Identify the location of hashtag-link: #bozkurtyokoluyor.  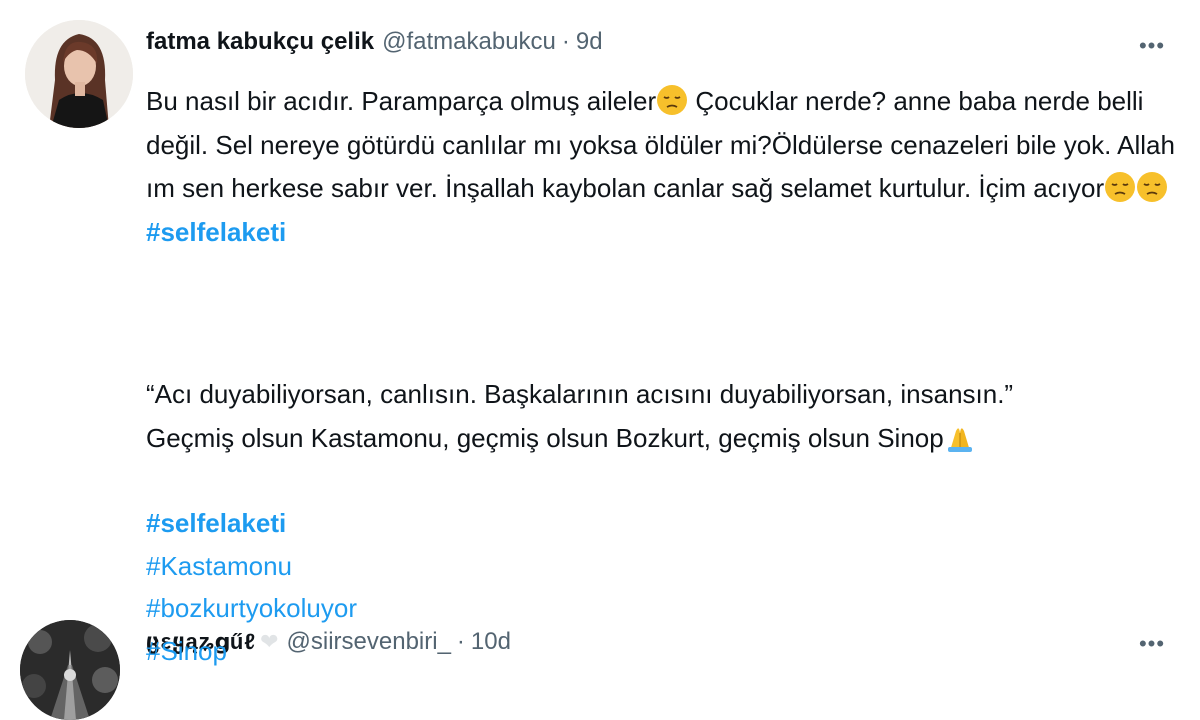
(251, 608).